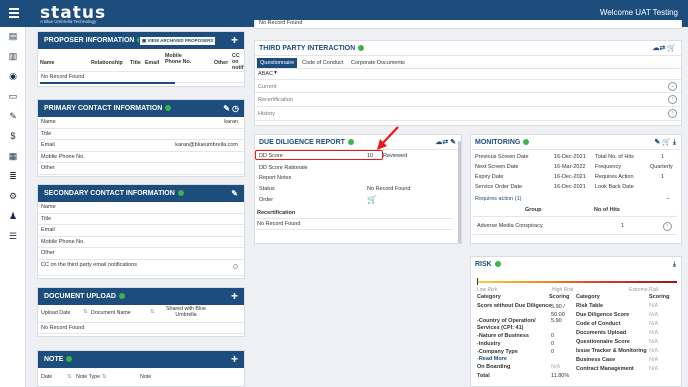 Image resolution: width=688 pixels, height=387 pixels. Describe the element at coordinates (665, 142) in the screenshot. I see `download-icon: ✎ 🛒 ⤓` at that location.